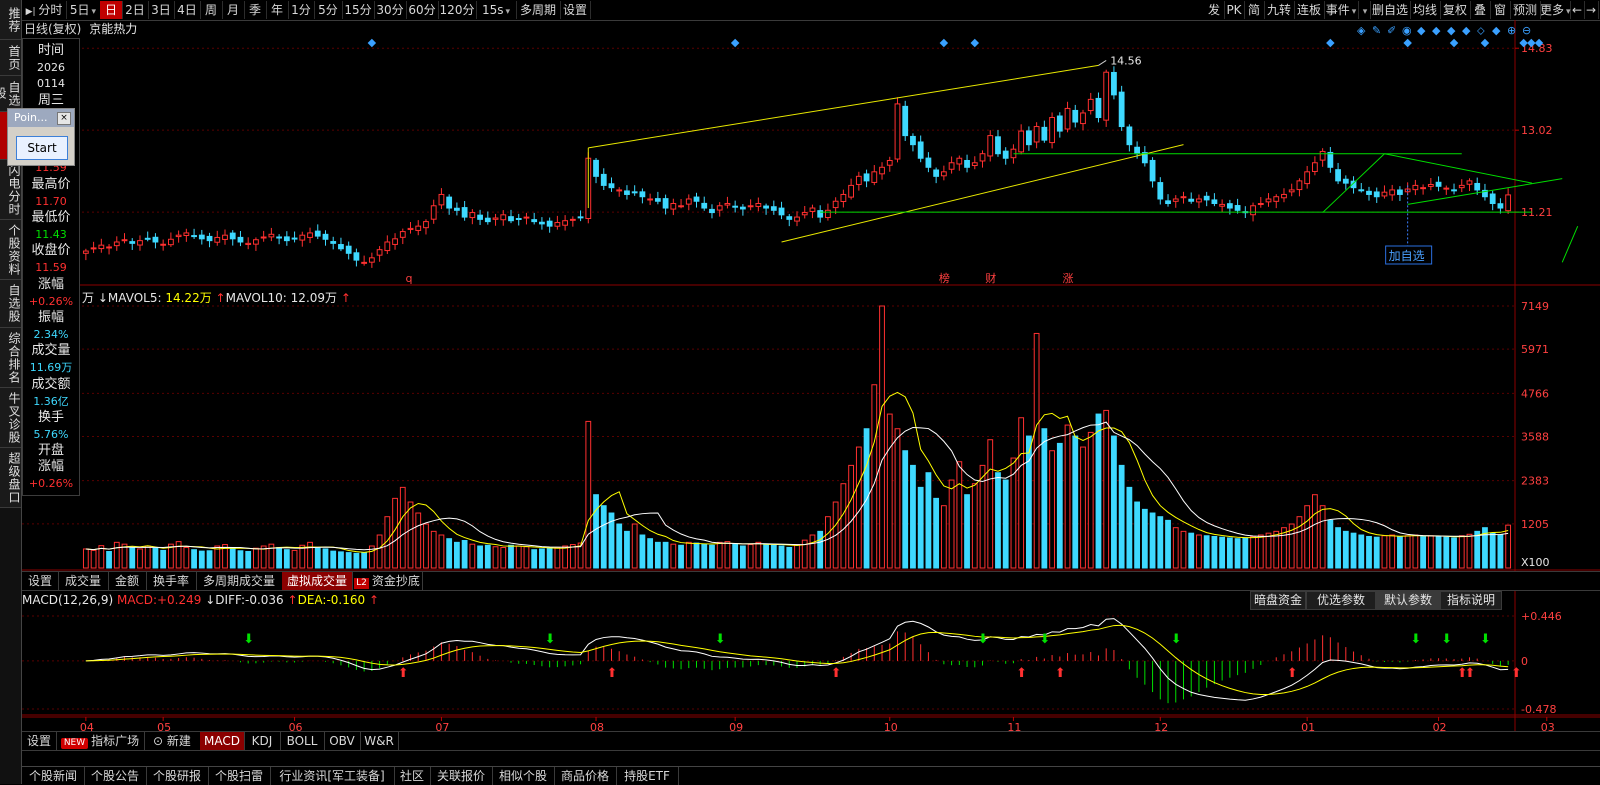  I want to click on pen-icon: ✎, so click(1376, 30).